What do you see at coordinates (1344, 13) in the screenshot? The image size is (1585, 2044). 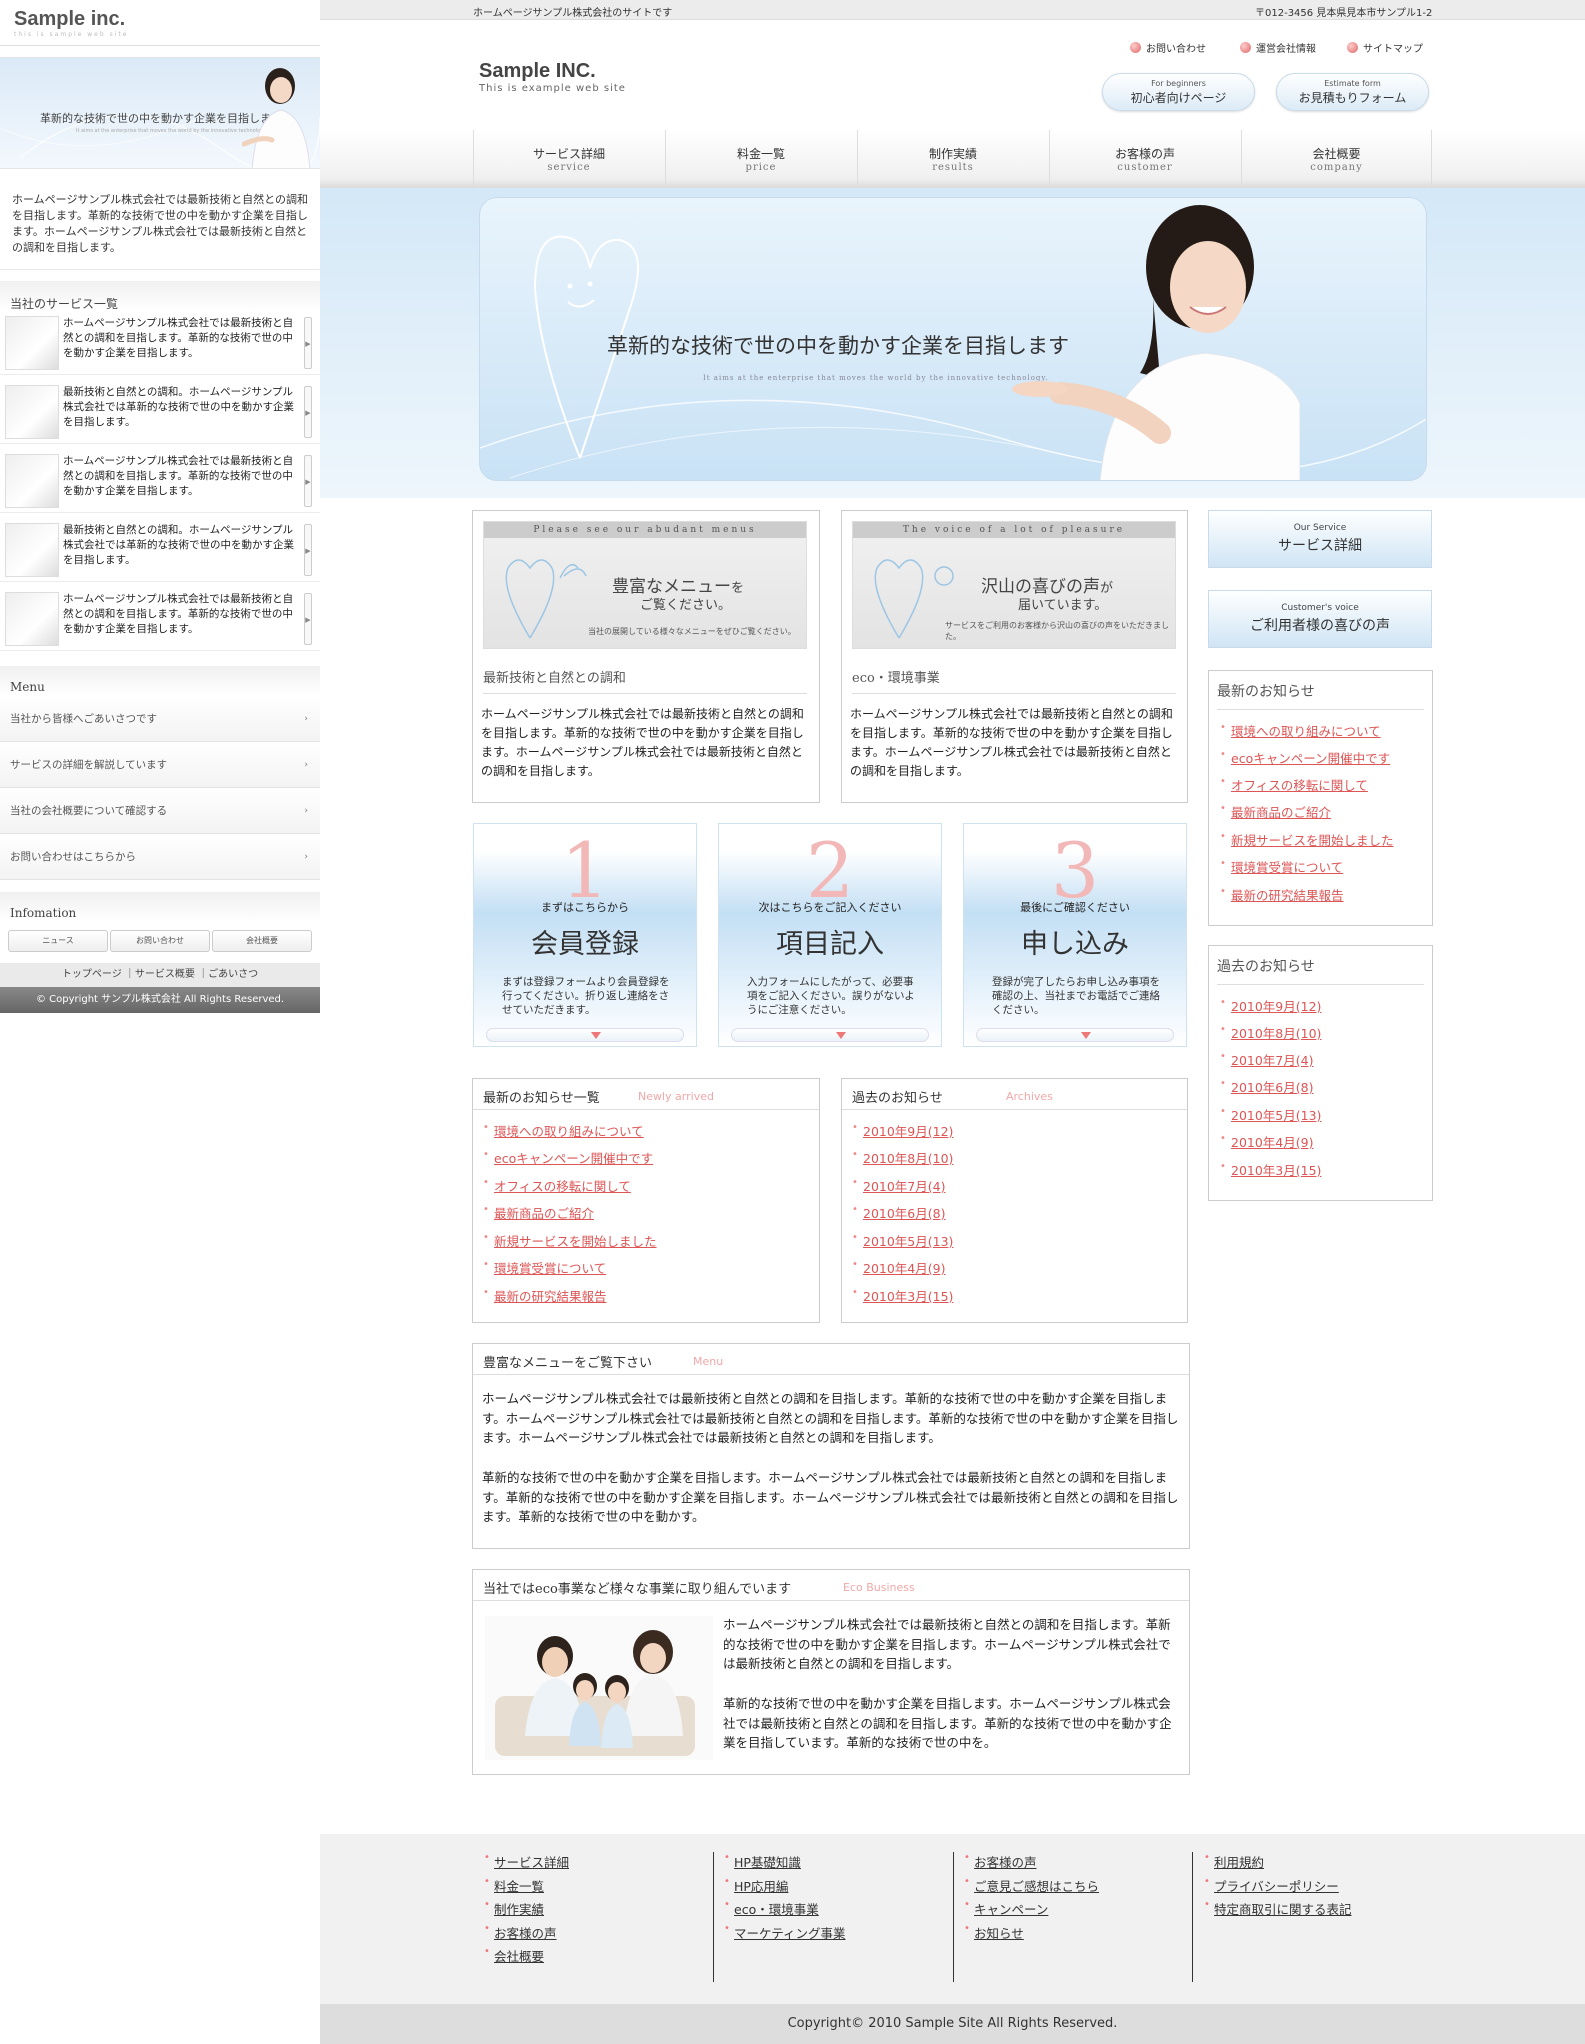 I see `company-address: 〒012-3456 見本県見本市サンプル1-2` at bounding box center [1344, 13].